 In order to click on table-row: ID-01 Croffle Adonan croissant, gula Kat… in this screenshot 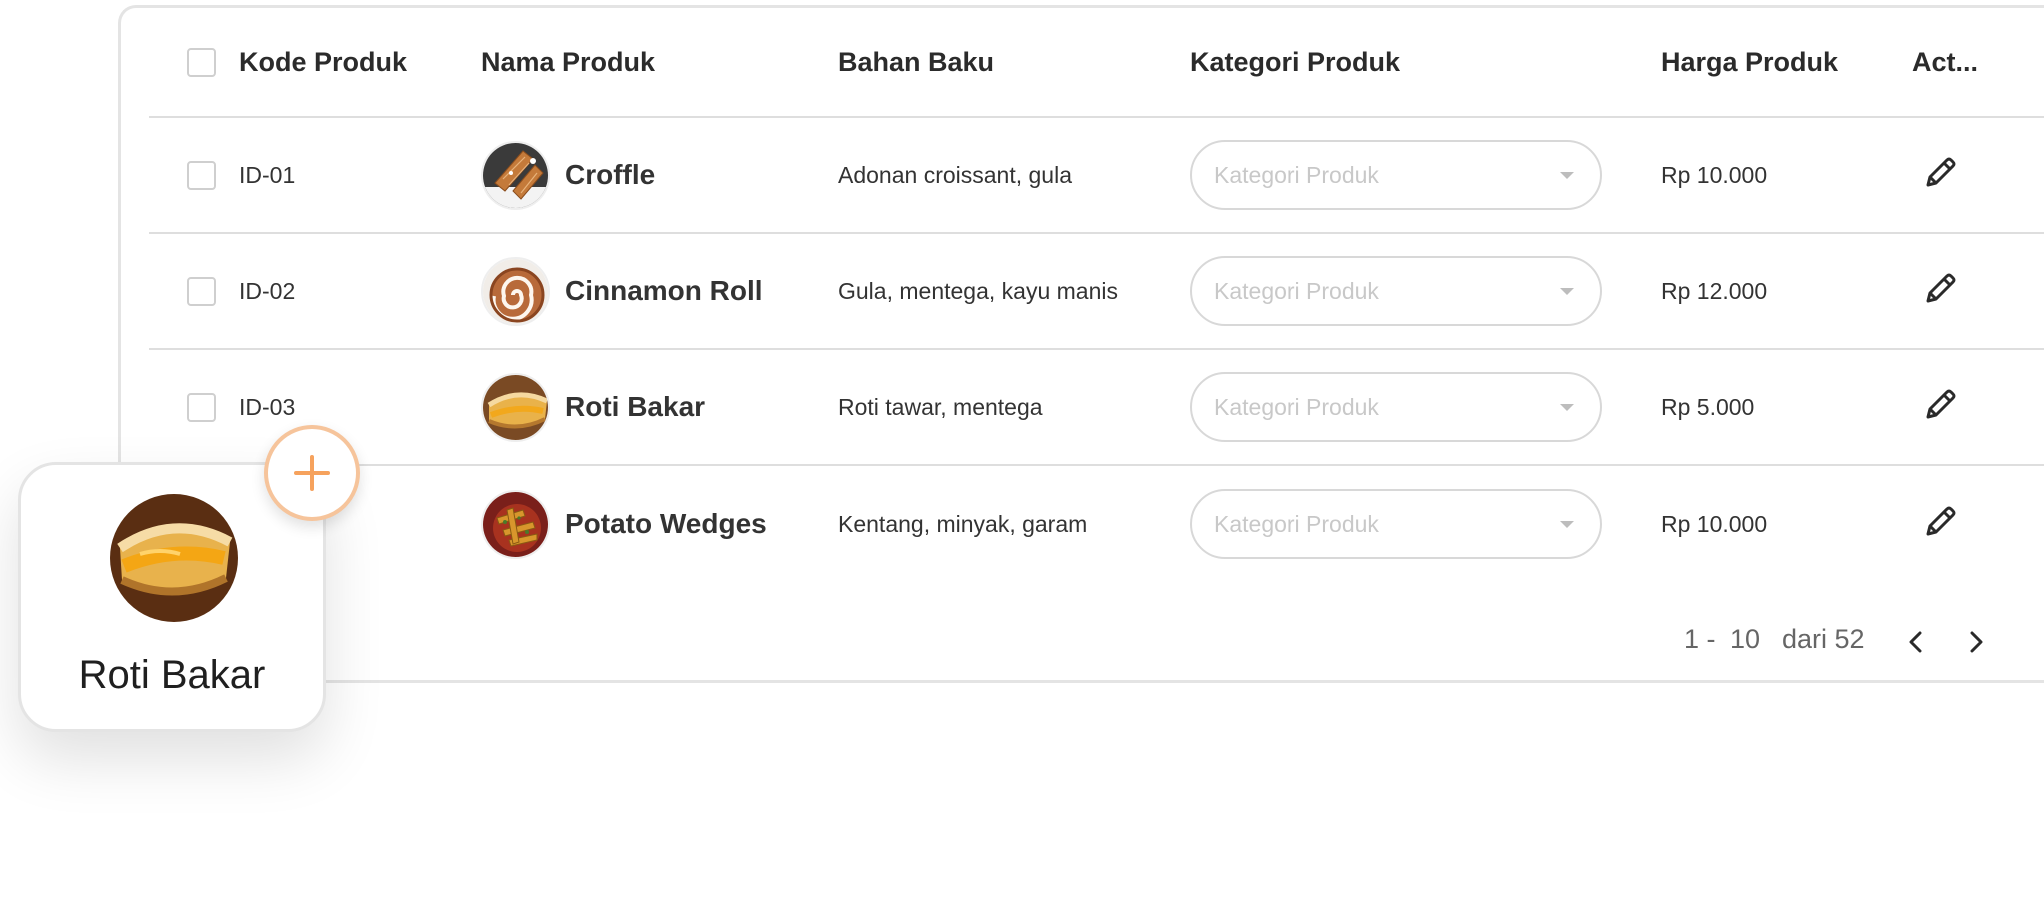, I will do `click(1096, 176)`.